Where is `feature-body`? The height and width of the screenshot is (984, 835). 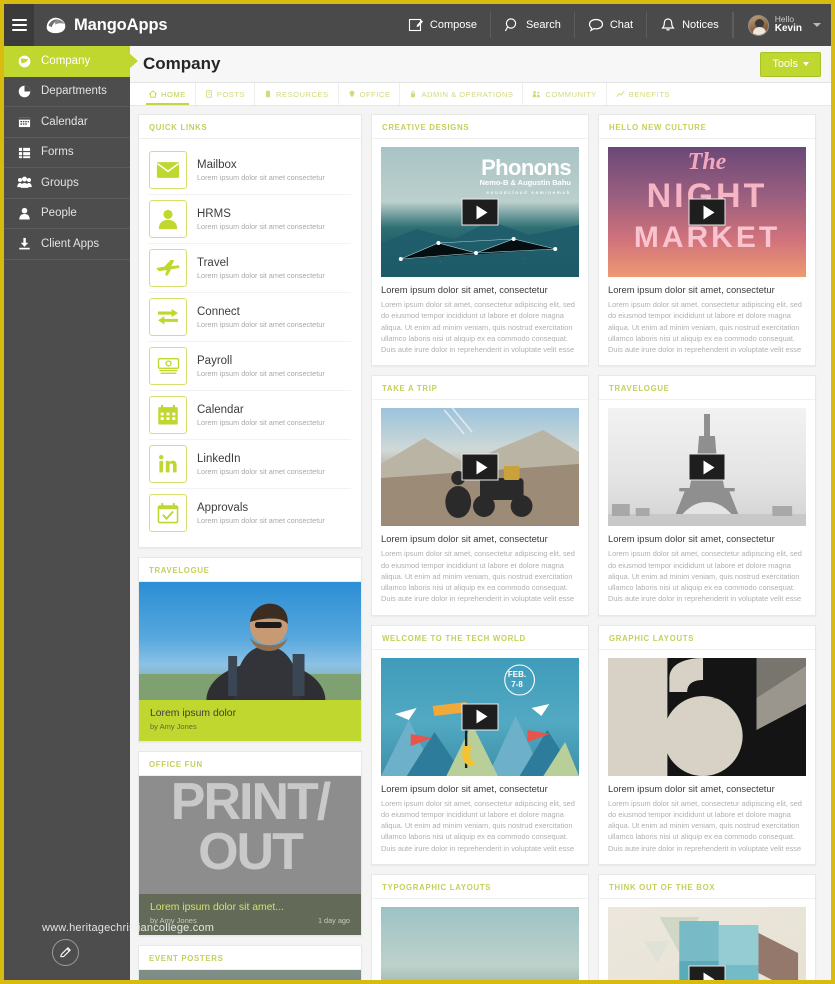
feature-body is located at coordinates (250, 975).